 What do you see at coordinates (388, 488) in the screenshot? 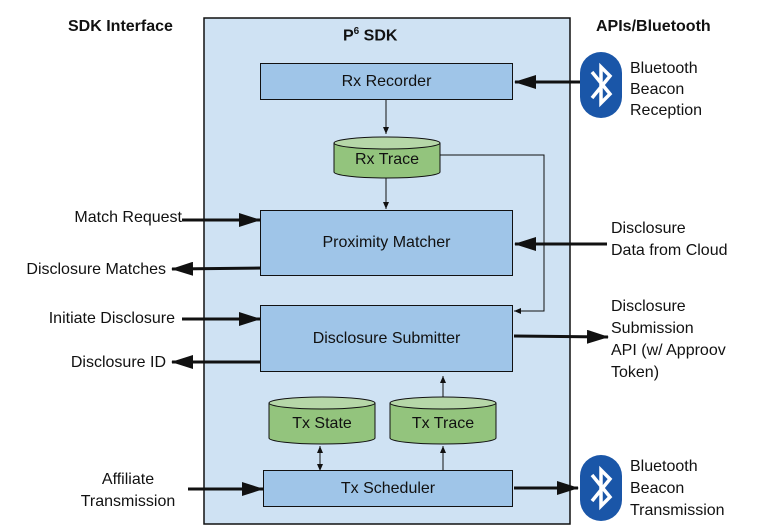
I see `tx-scheduler-box: Tx Scheduler` at bounding box center [388, 488].